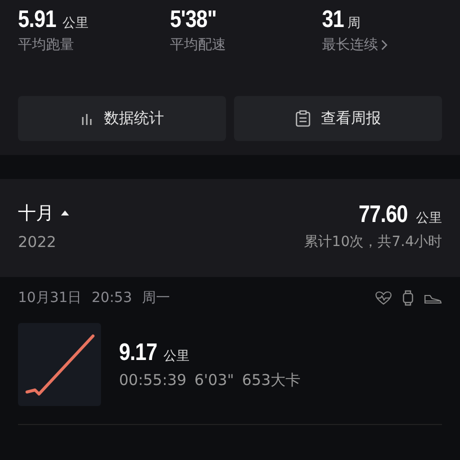 This screenshot has height=460, width=460. I want to click on record-time: 20:53, so click(112, 298).